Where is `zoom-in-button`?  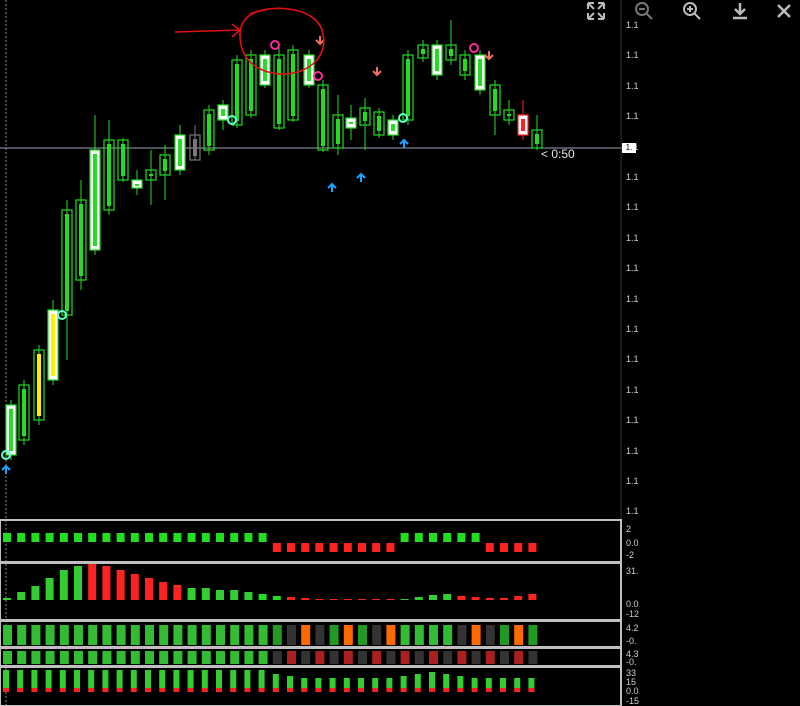
zoom-in-button is located at coordinates (692, 11).